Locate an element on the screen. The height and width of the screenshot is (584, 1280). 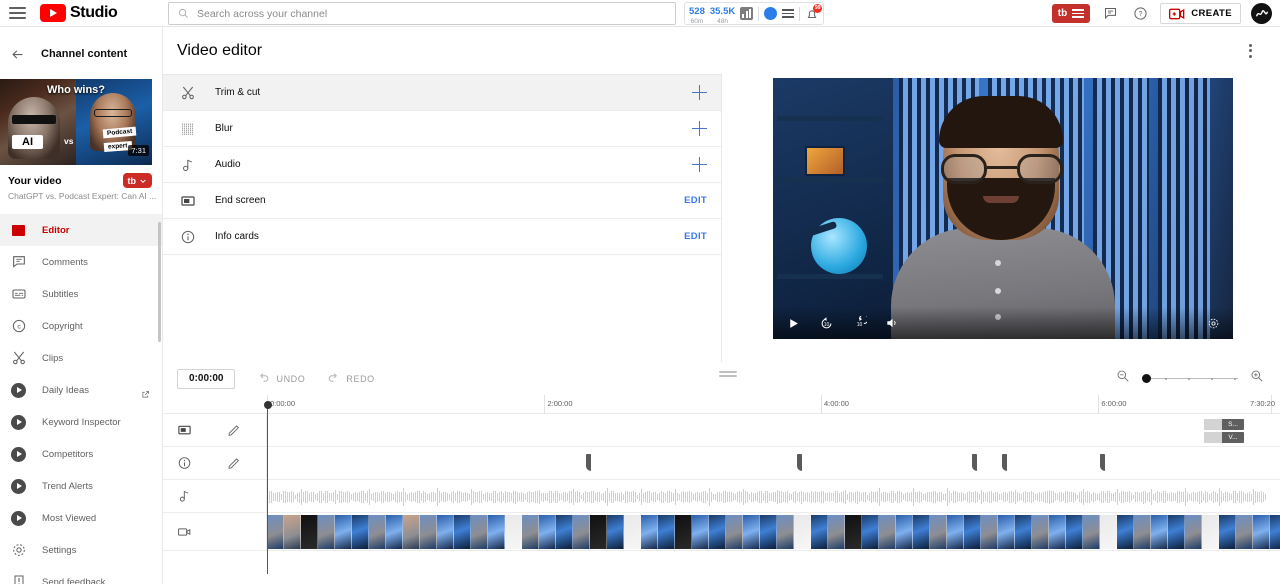
hamburger-icon is located at coordinates (17, 13).